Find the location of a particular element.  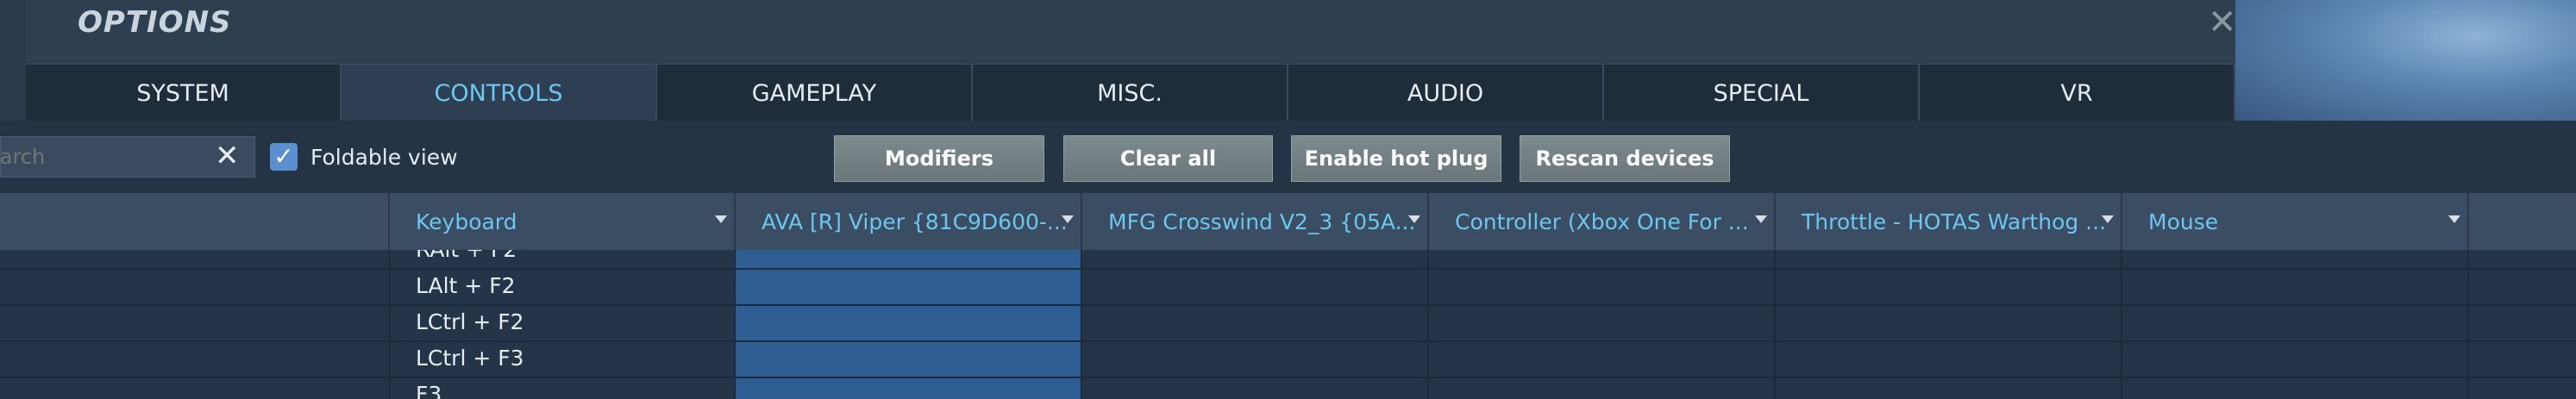

keyboard-binding: LCtrl + F3 is located at coordinates (470, 358).